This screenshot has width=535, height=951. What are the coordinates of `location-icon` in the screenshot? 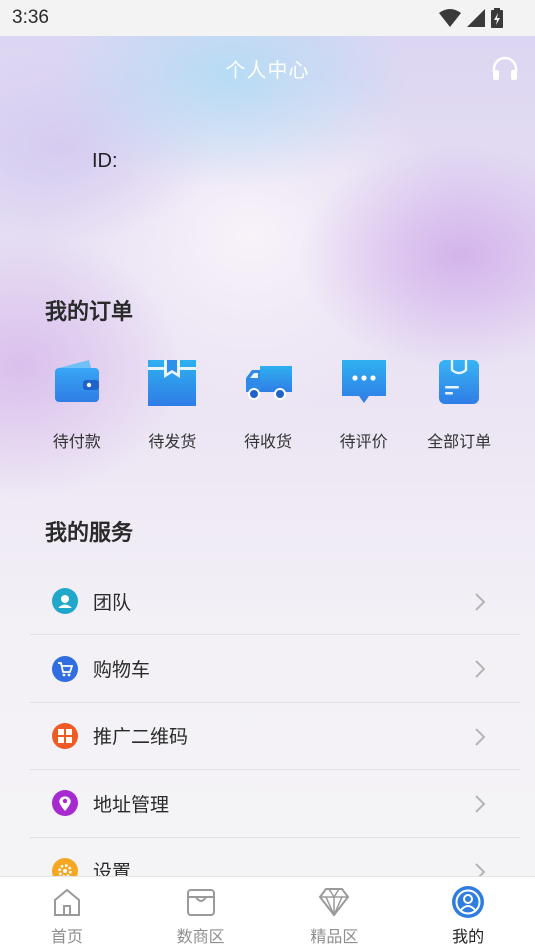 It's located at (65, 803).